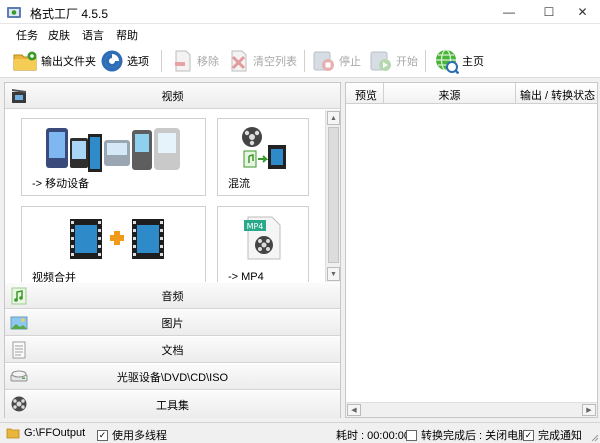 The image size is (600, 443). I want to click on music-note-icon, so click(19, 296).